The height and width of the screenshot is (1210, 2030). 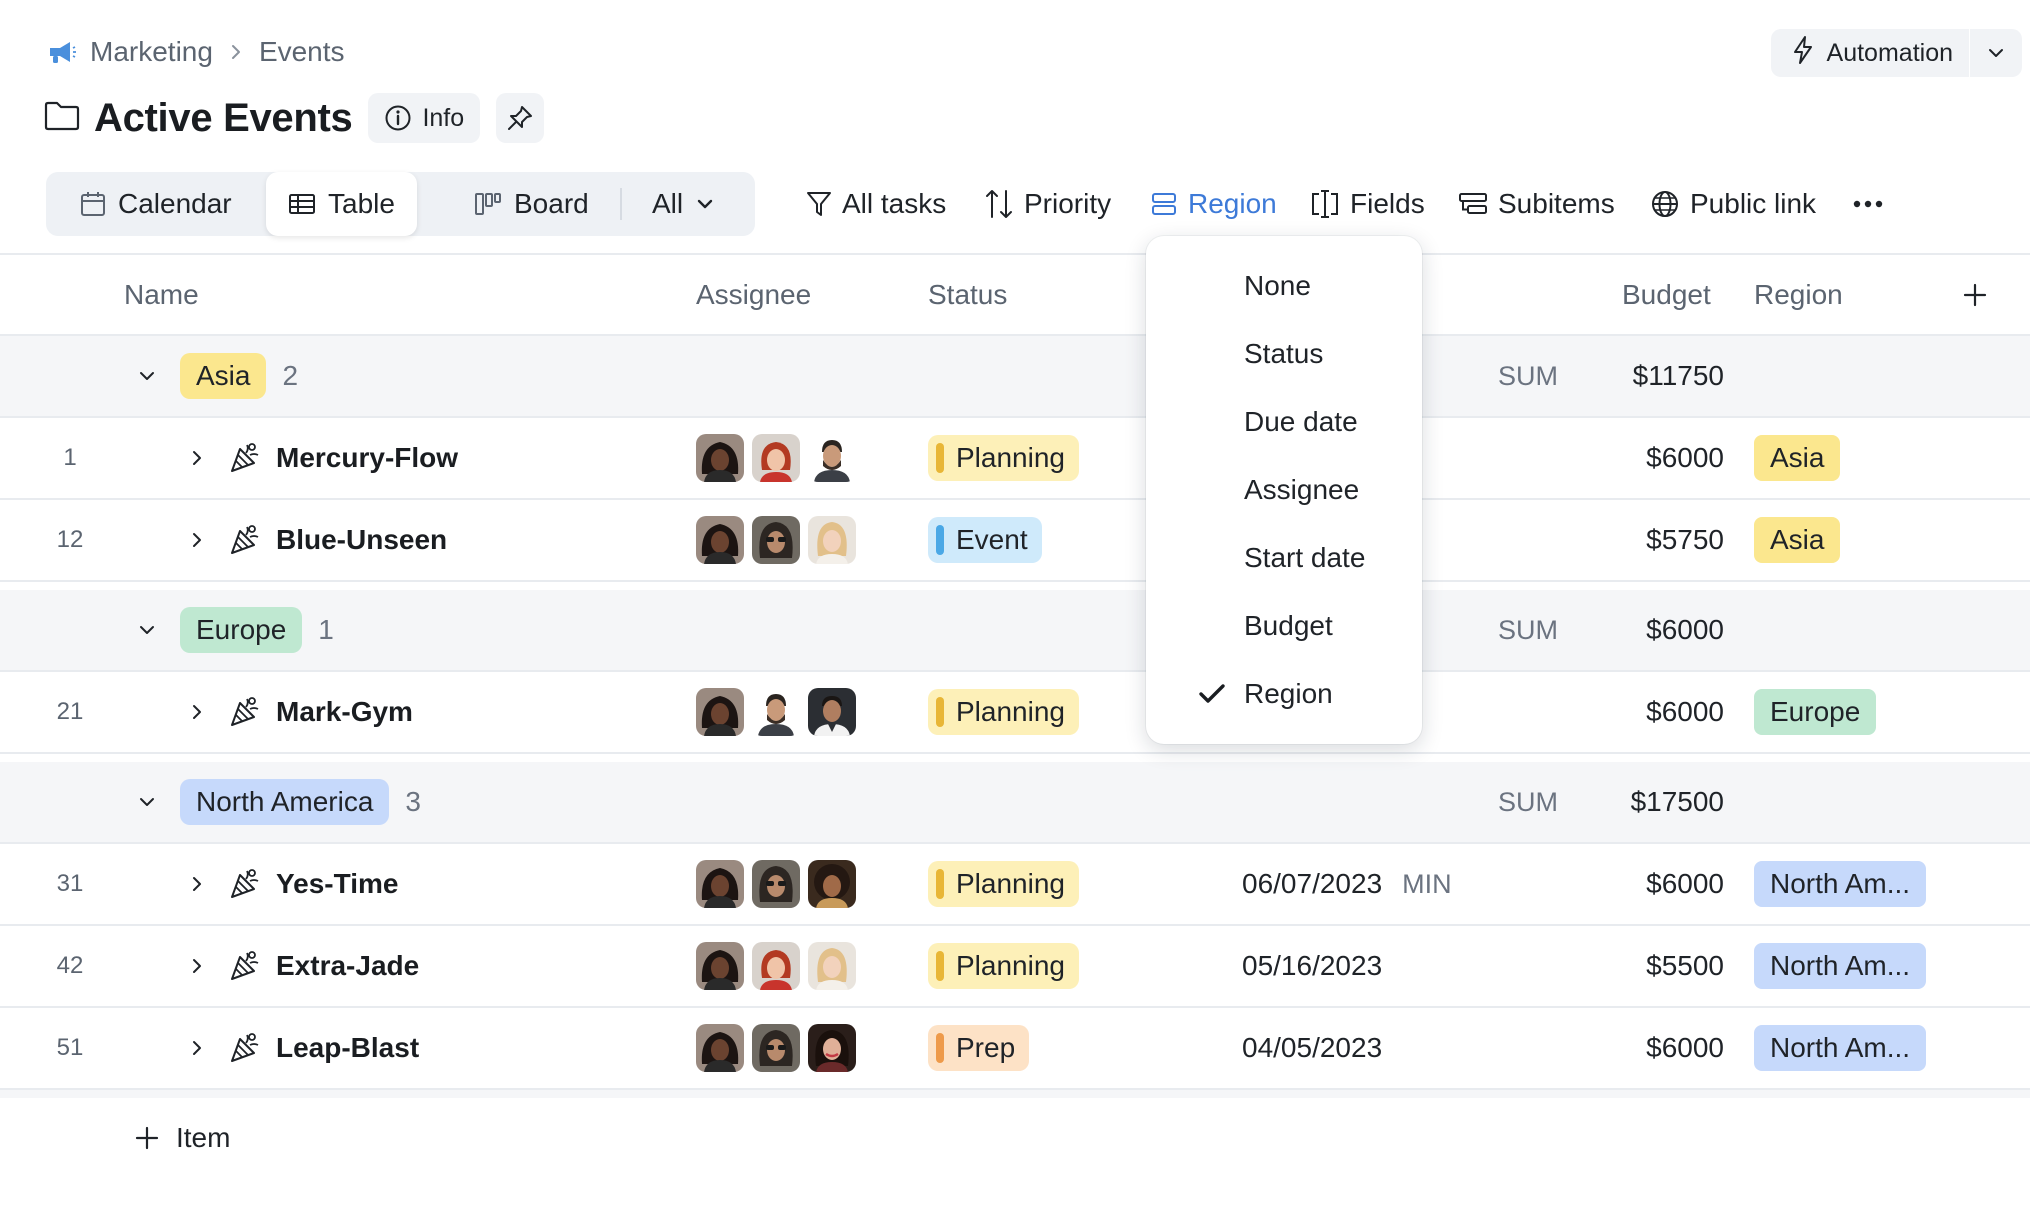 I want to click on budget-cell: $5500, so click(x=1644, y=966).